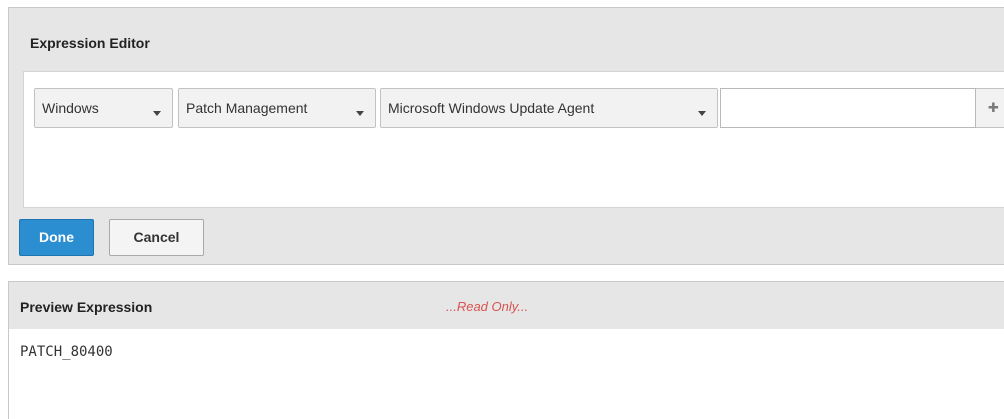  What do you see at coordinates (491, 108) in the screenshot?
I see `product-dropdown-value: Microsoft Windows Update Agent` at bounding box center [491, 108].